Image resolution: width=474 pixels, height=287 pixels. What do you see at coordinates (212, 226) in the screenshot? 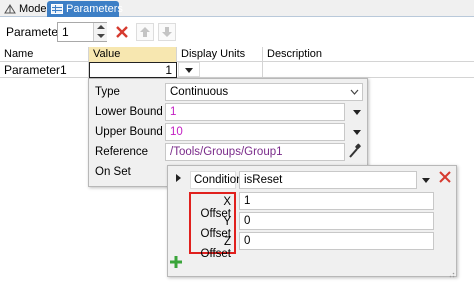
I see `offset-labels-highlight: X Offset Y Offset Z Offset` at bounding box center [212, 226].